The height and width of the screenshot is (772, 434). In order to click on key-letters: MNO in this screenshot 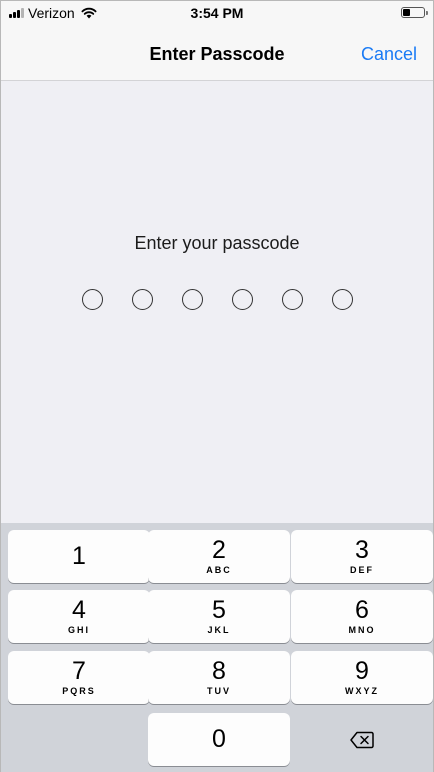, I will do `click(362, 630)`.